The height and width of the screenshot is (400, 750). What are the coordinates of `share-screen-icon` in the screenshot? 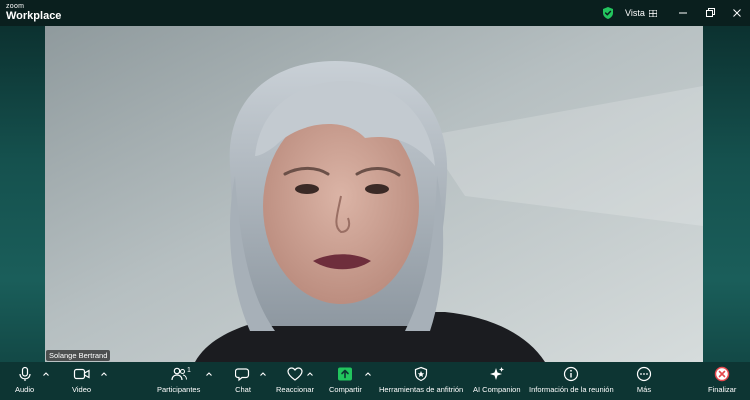 It's located at (345, 374).